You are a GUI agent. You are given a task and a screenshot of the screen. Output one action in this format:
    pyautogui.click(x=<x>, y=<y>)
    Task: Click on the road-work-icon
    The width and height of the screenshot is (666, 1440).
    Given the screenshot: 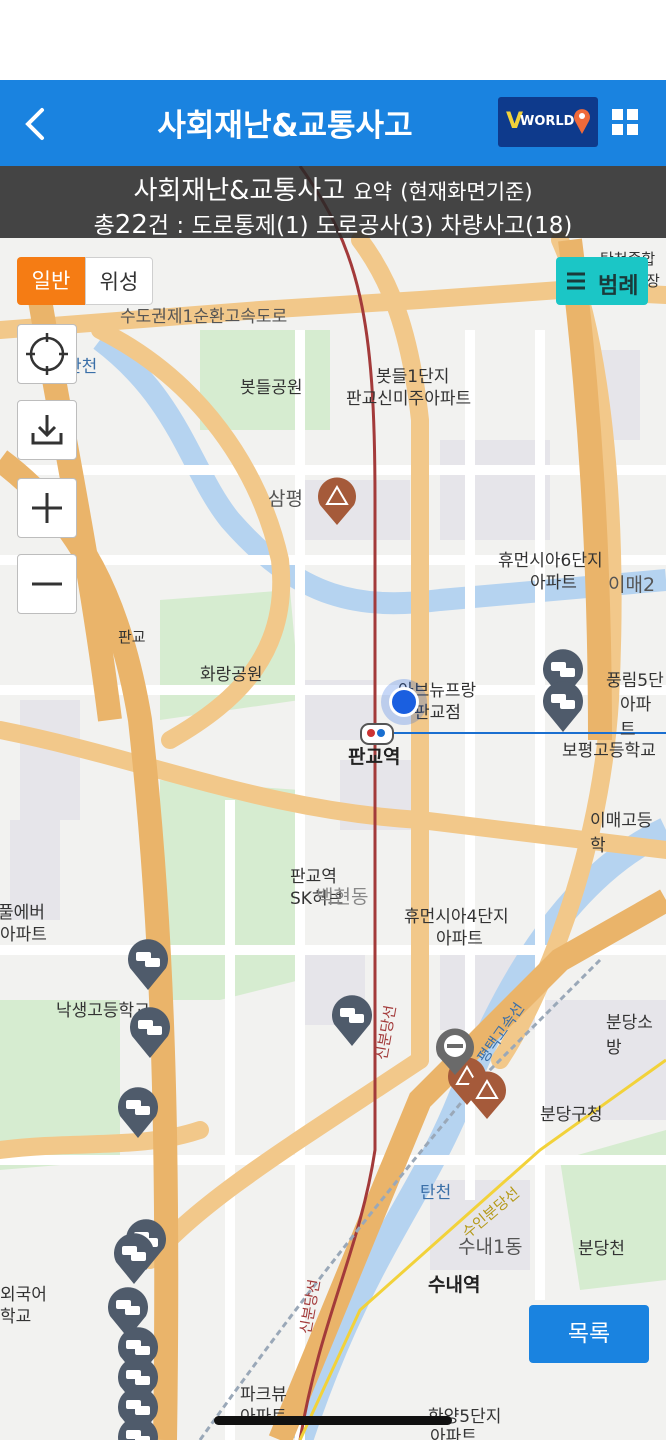 What is the action you would take?
    pyautogui.click(x=337, y=503)
    